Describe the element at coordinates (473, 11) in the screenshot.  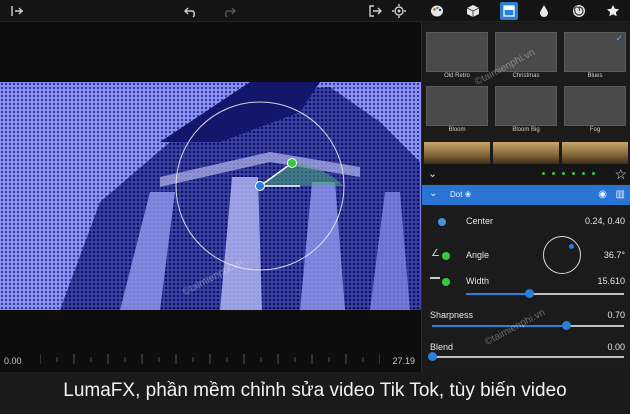
I see `cube-icon` at that location.